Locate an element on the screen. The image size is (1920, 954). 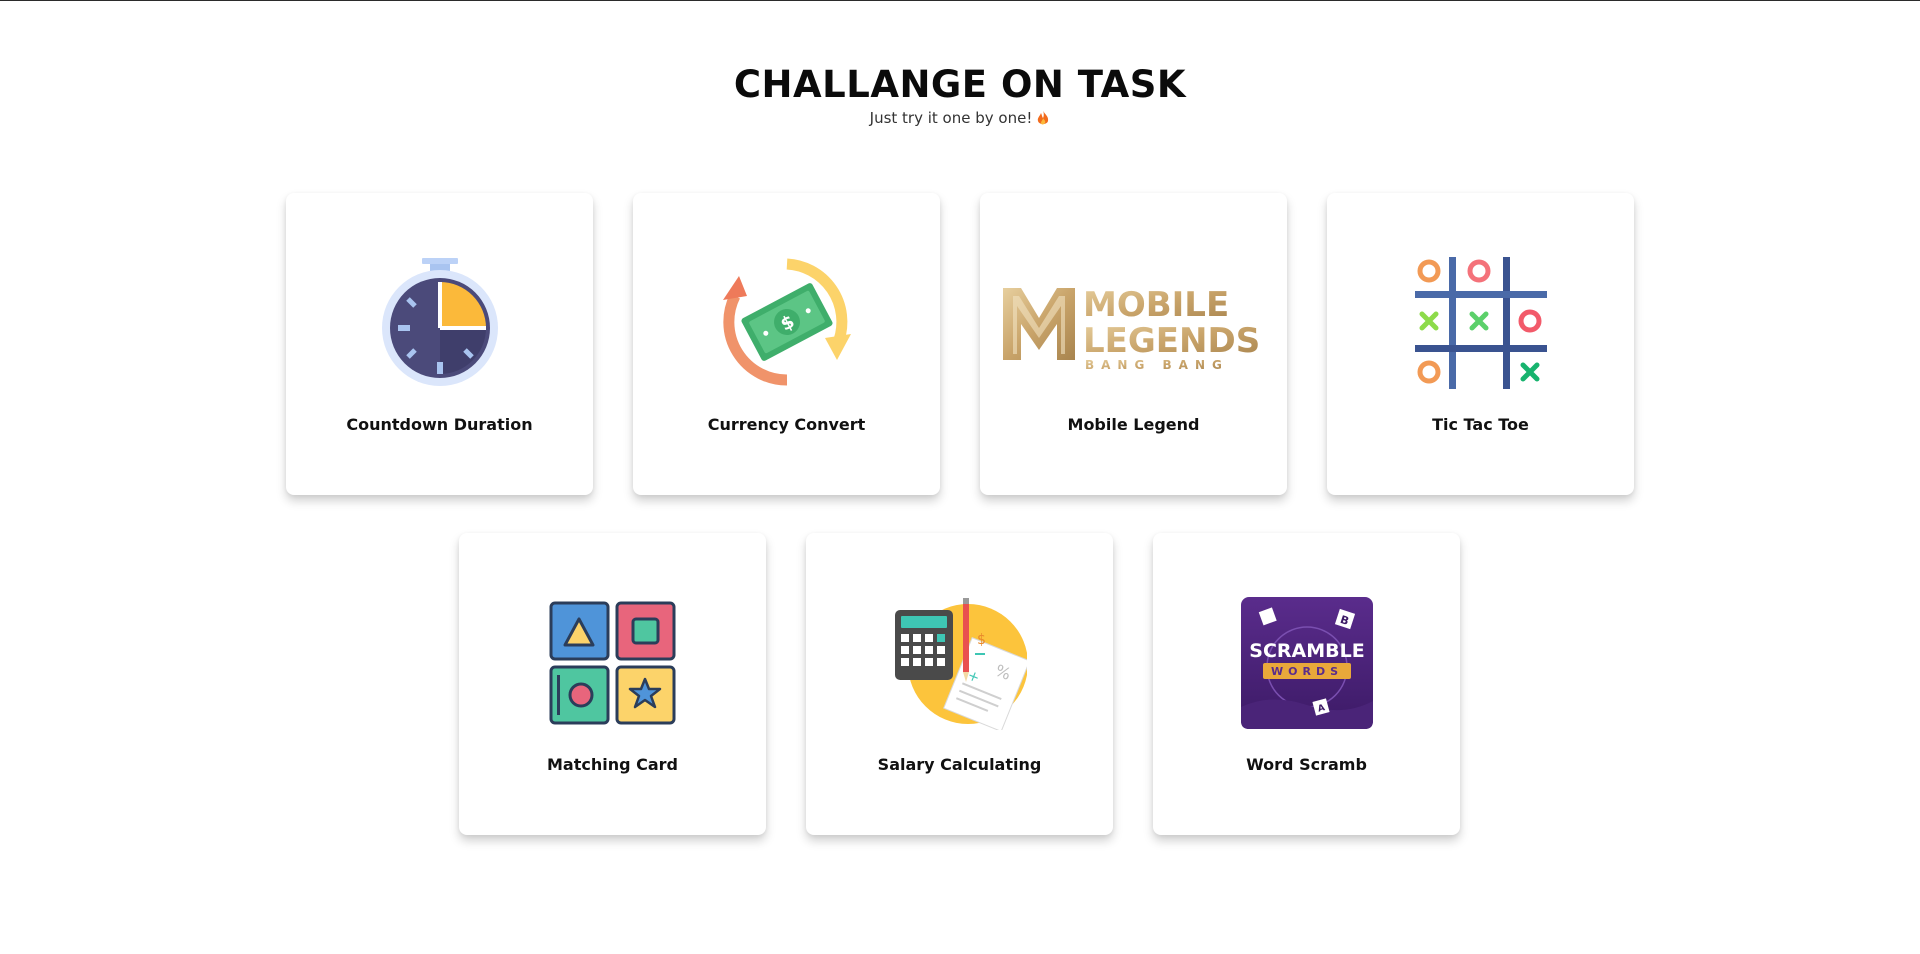
subtitle-text: Just try it one by one! is located at coordinates (951, 118).